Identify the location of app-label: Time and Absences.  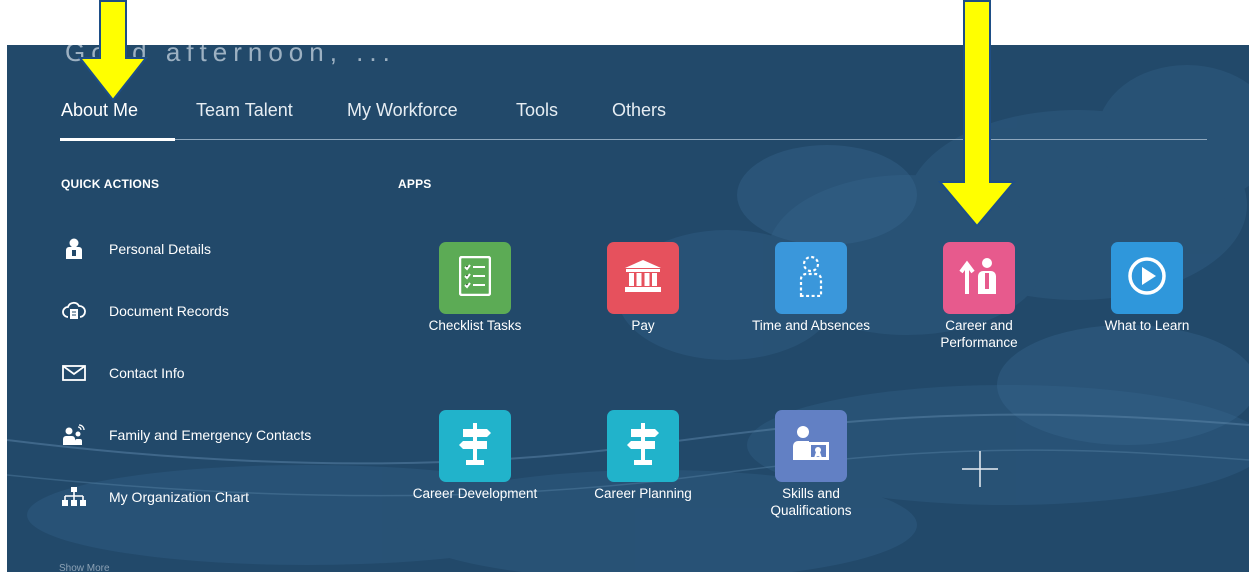
(811, 325).